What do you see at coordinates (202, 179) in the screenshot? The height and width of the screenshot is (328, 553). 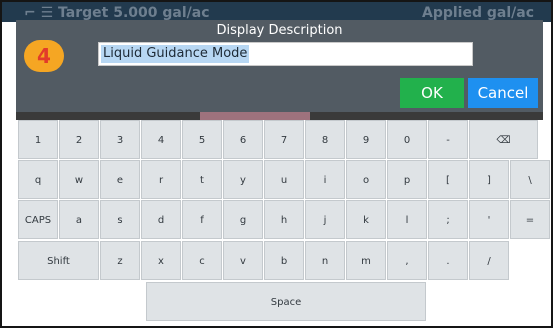 I see `key: t` at bounding box center [202, 179].